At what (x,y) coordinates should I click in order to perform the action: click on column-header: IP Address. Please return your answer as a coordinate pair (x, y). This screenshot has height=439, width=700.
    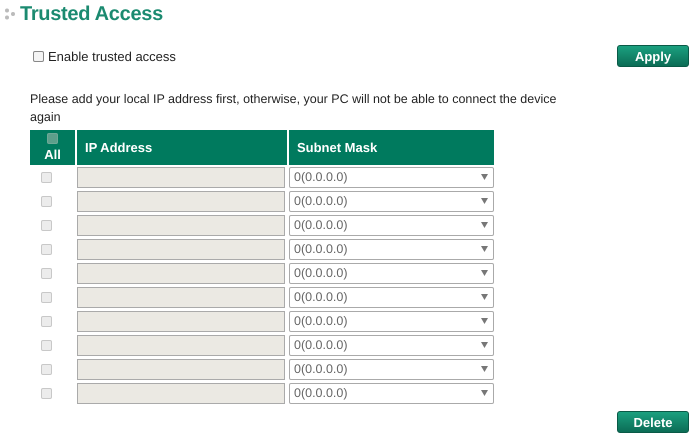
    Looking at the image, I should click on (182, 147).